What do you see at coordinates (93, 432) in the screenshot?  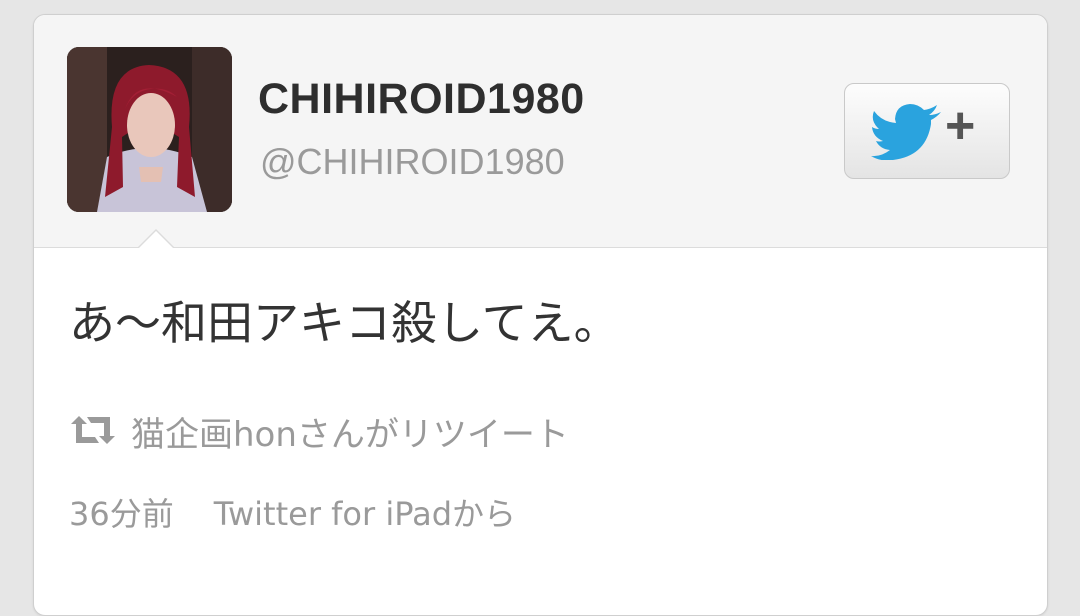 I see `retweet-icon` at bounding box center [93, 432].